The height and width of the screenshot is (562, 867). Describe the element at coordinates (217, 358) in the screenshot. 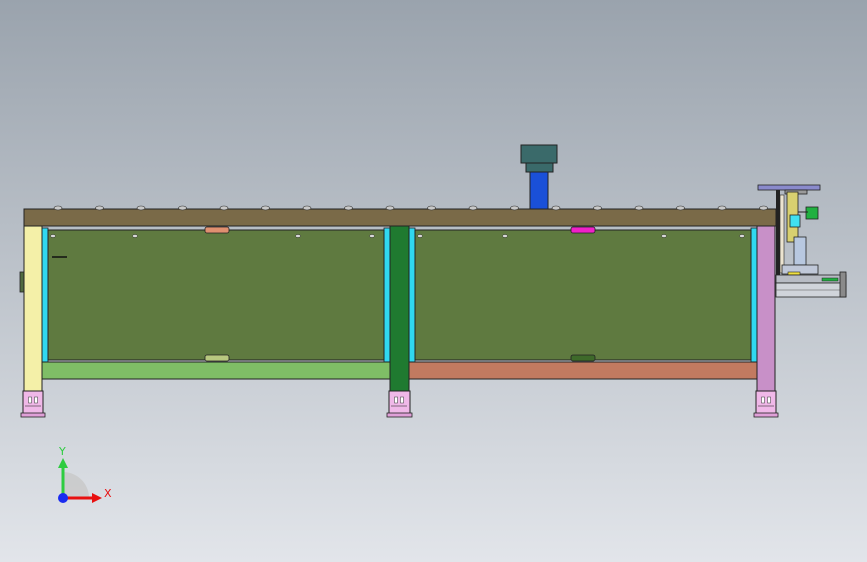

I see `left-bay-bottom-tab` at that location.